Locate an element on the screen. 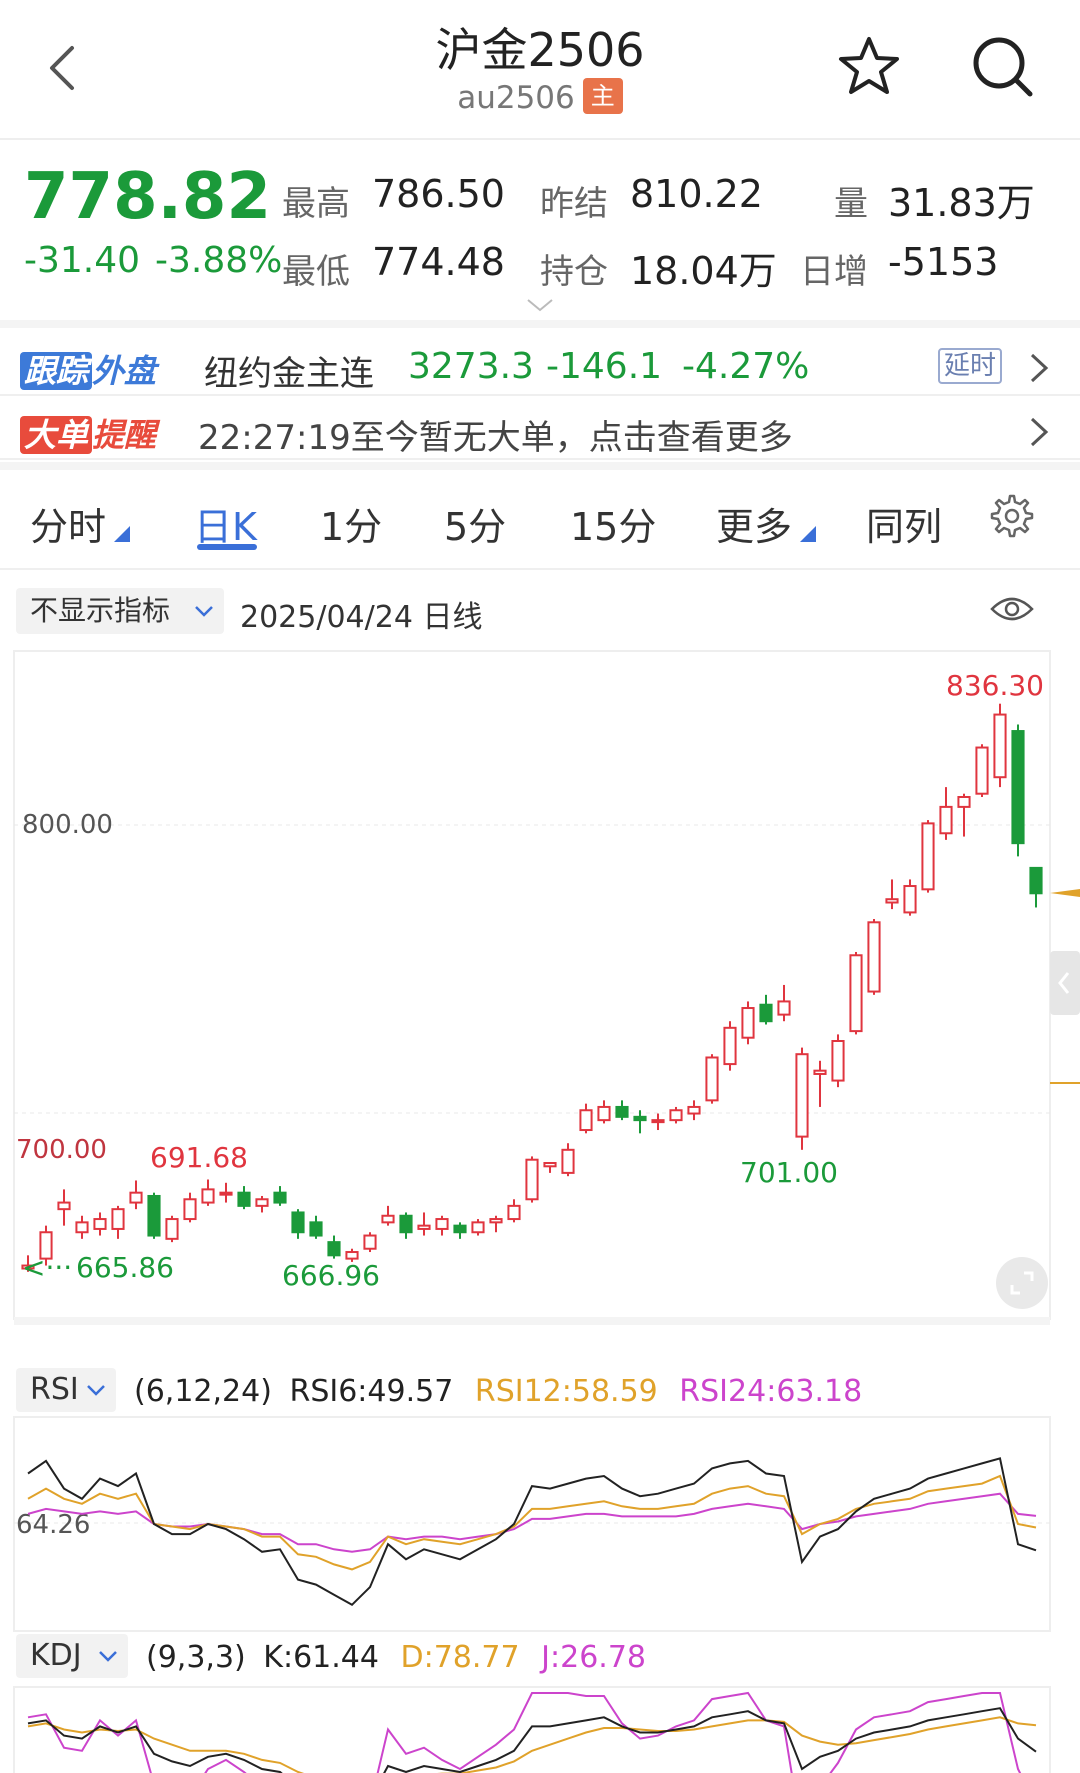 This screenshot has height=1773, width=1080. rsi-select: RSI is located at coordinates (66, 1390).